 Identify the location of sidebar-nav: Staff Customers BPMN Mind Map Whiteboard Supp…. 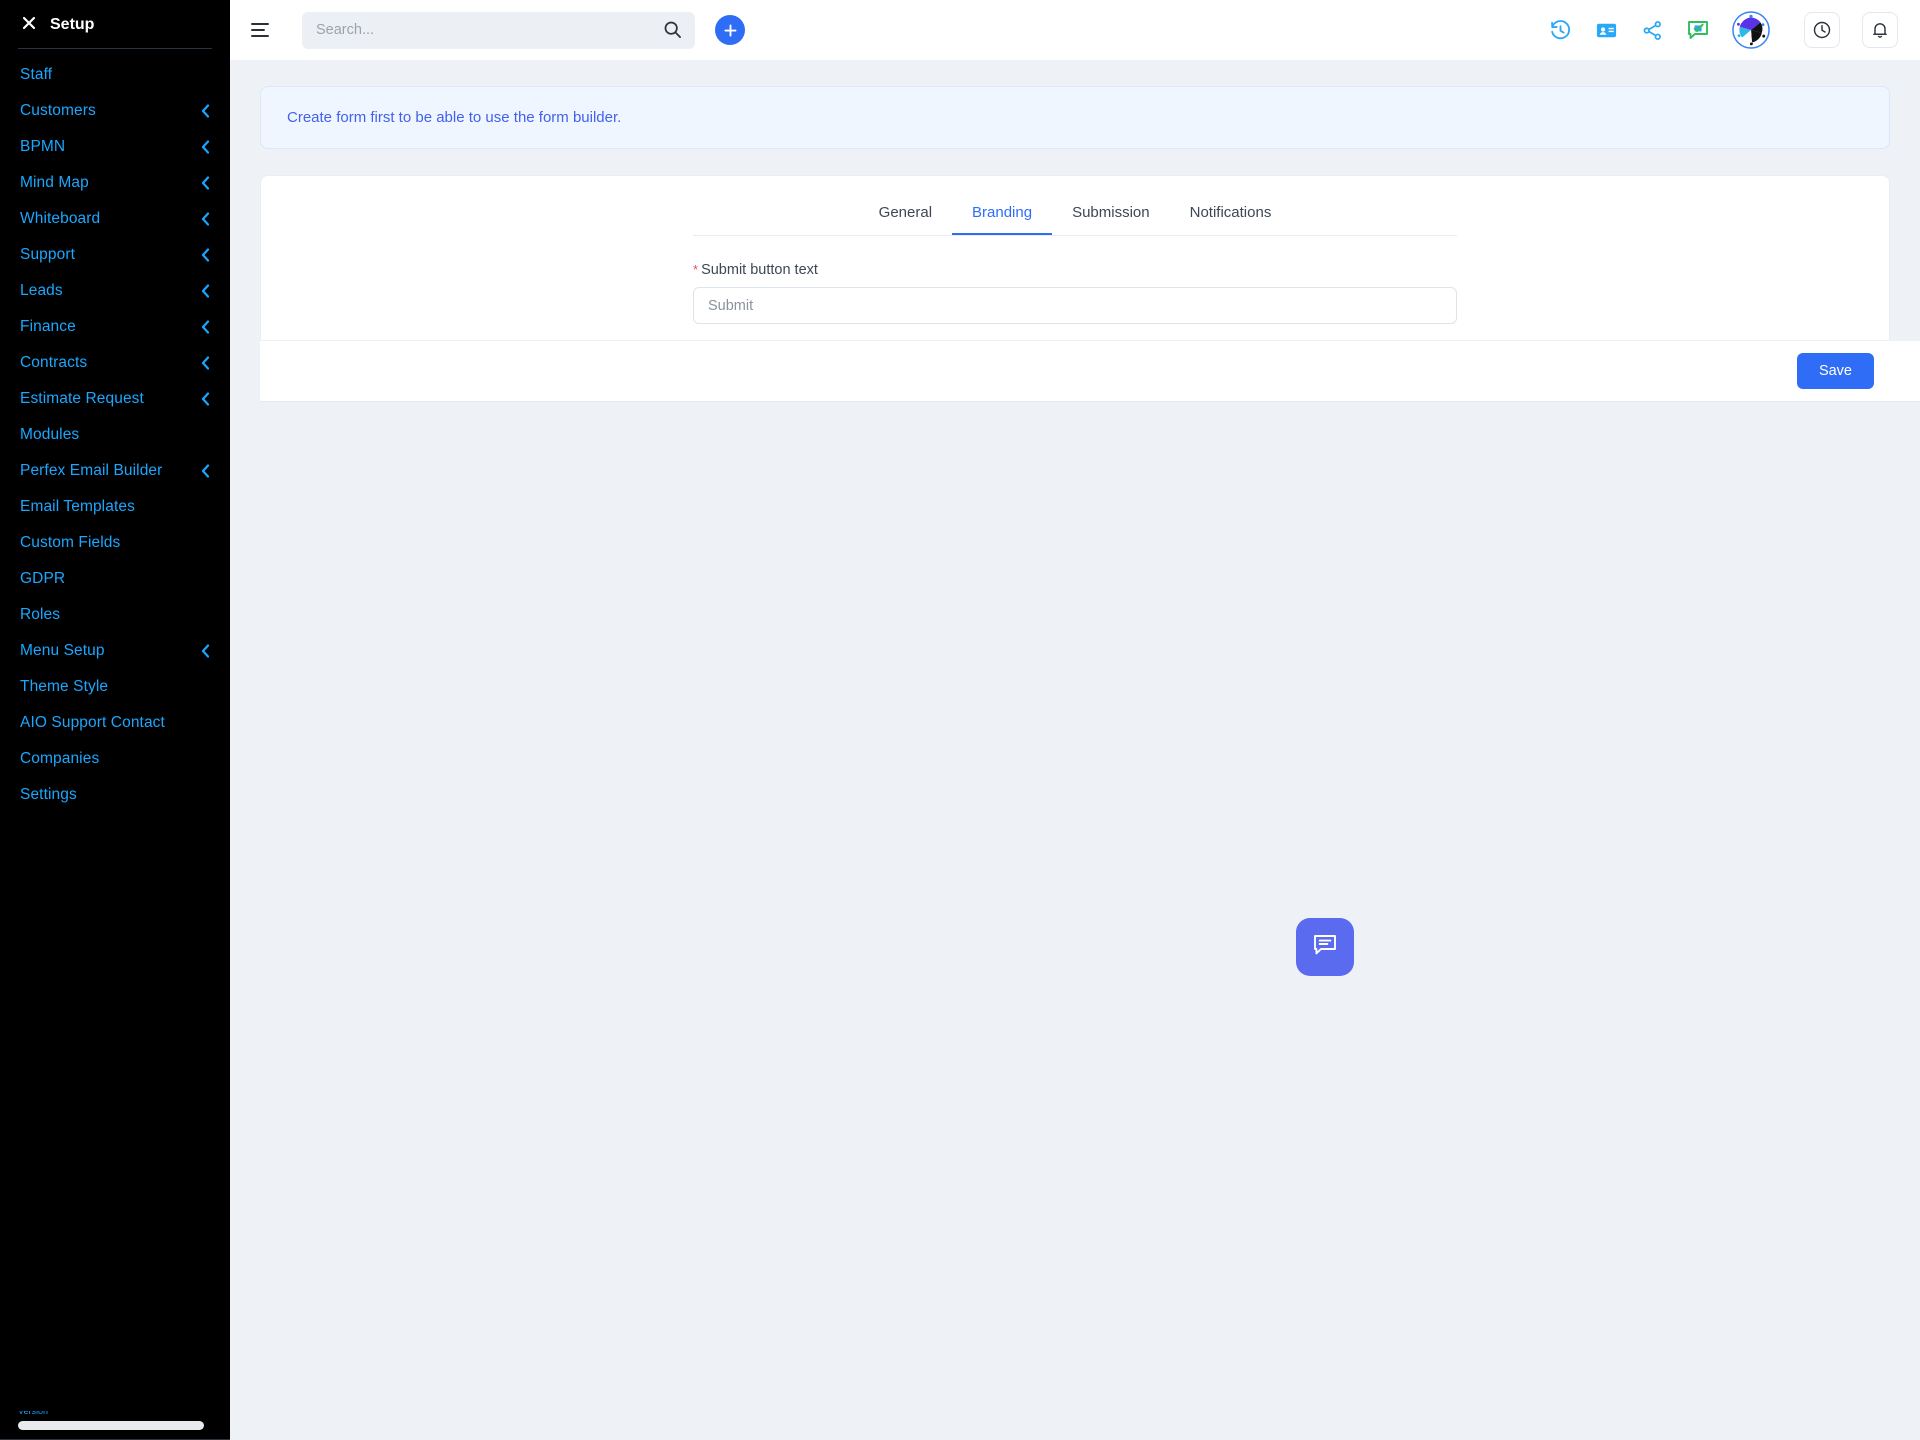
(115, 435).